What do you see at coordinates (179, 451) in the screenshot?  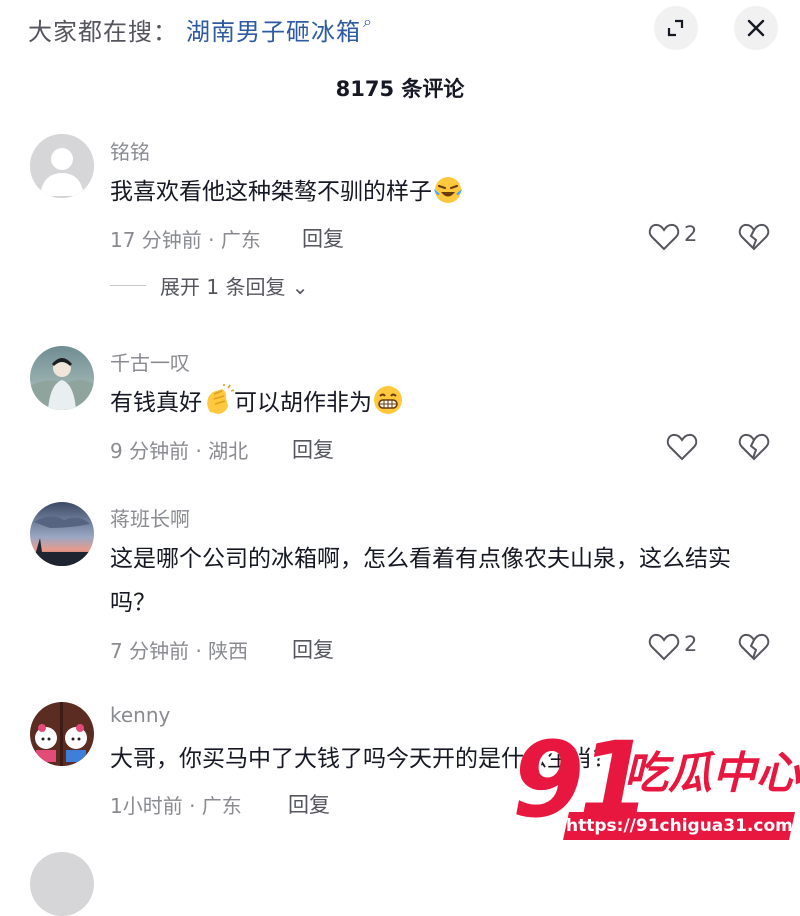 I see `comment-meta: 9 分钟前 · 湖北` at bounding box center [179, 451].